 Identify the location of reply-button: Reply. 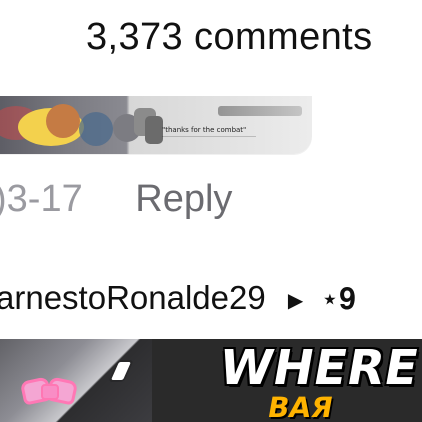
(183, 199).